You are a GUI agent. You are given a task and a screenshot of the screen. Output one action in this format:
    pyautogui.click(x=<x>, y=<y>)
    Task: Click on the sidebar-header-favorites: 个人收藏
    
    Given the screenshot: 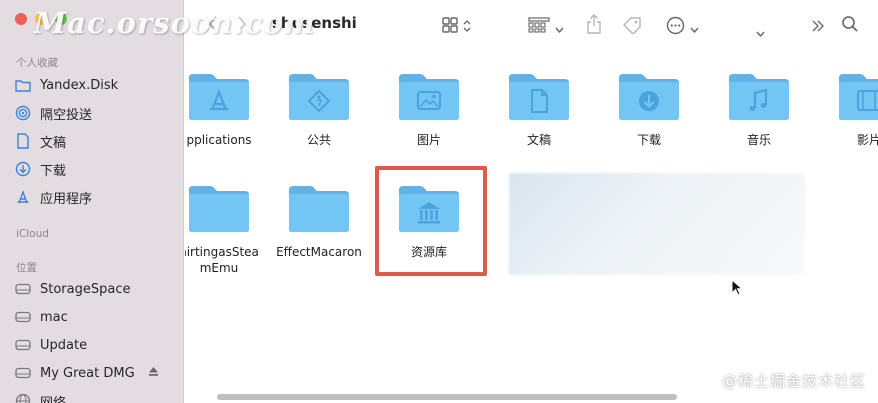 What is the action you would take?
    pyautogui.click(x=37, y=63)
    